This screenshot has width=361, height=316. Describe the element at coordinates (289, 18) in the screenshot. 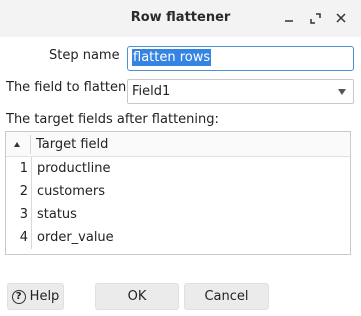

I see `minimize-icon` at that location.